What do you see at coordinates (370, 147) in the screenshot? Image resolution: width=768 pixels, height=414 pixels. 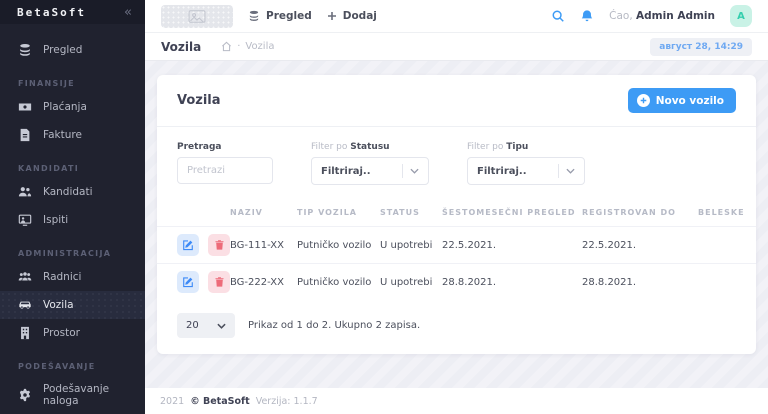 I see `status-filter-label: Filter po Statusu` at bounding box center [370, 147].